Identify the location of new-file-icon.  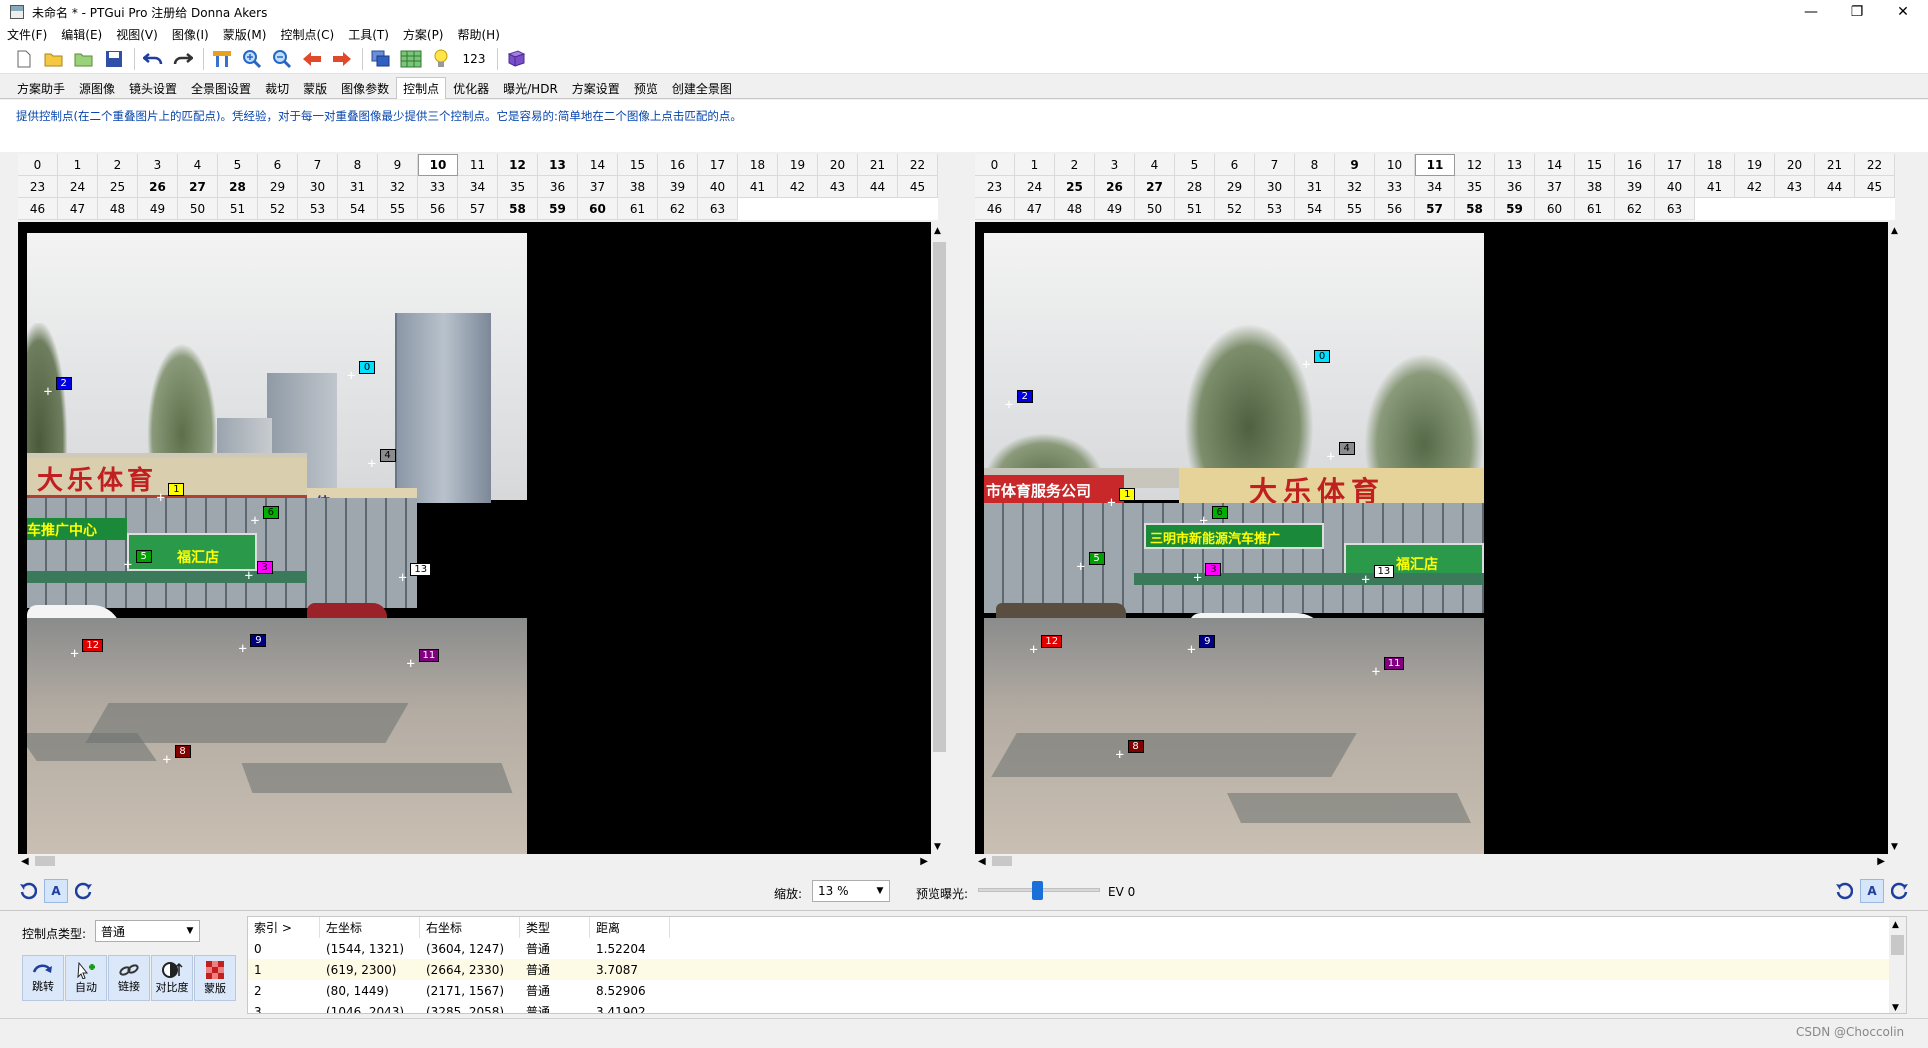
(24, 59).